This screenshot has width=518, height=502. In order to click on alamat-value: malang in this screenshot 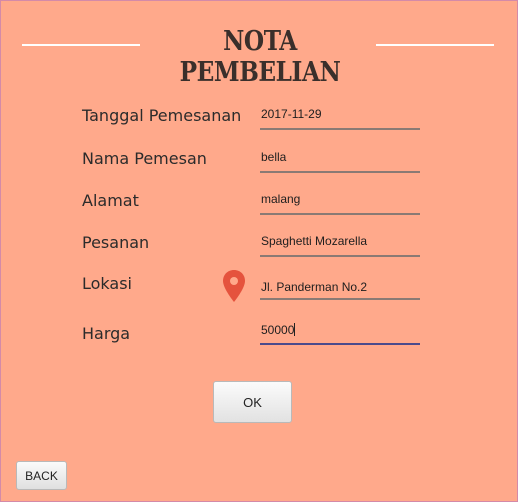, I will do `click(281, 199)`.